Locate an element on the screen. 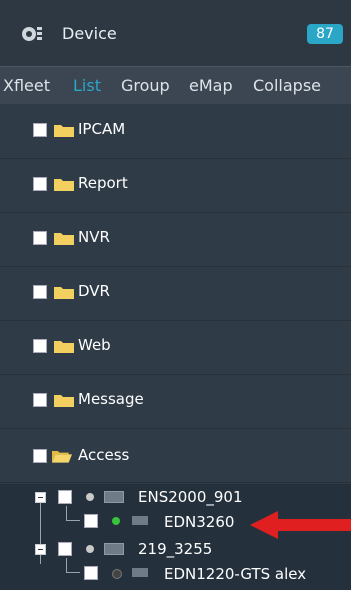 The width and height of the screenshot is (351, 590). red-arrow-icon is located at coordinates (300, 525).